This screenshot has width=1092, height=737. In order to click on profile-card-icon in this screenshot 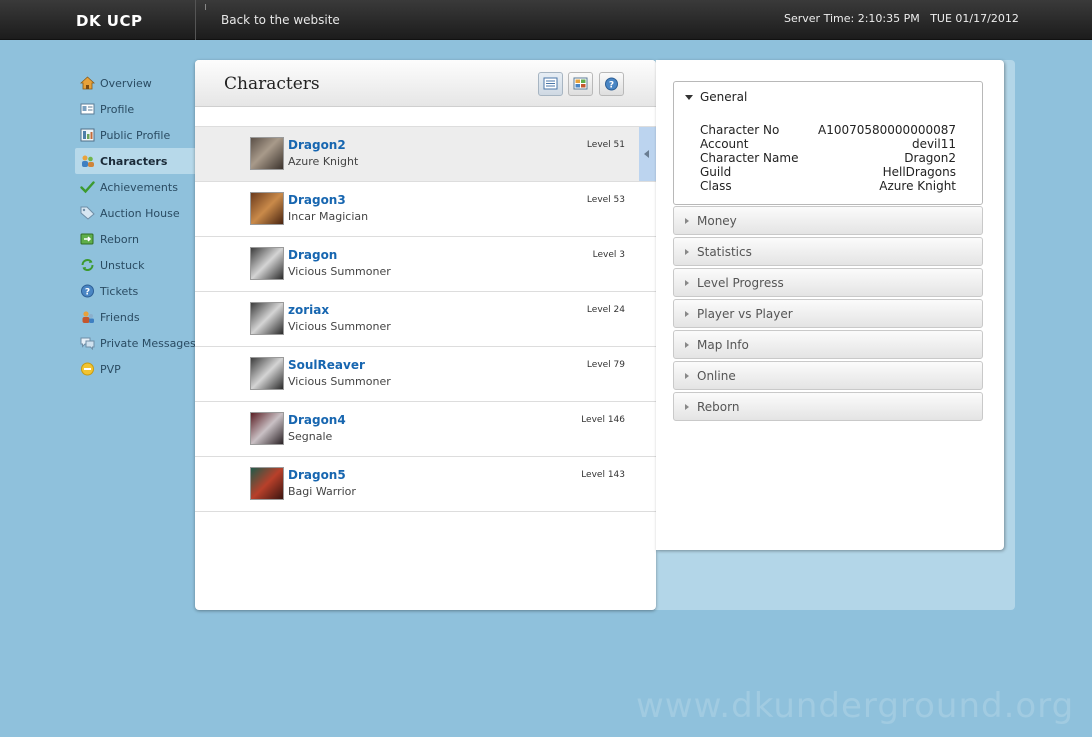, I will do `click(87, 109)`.